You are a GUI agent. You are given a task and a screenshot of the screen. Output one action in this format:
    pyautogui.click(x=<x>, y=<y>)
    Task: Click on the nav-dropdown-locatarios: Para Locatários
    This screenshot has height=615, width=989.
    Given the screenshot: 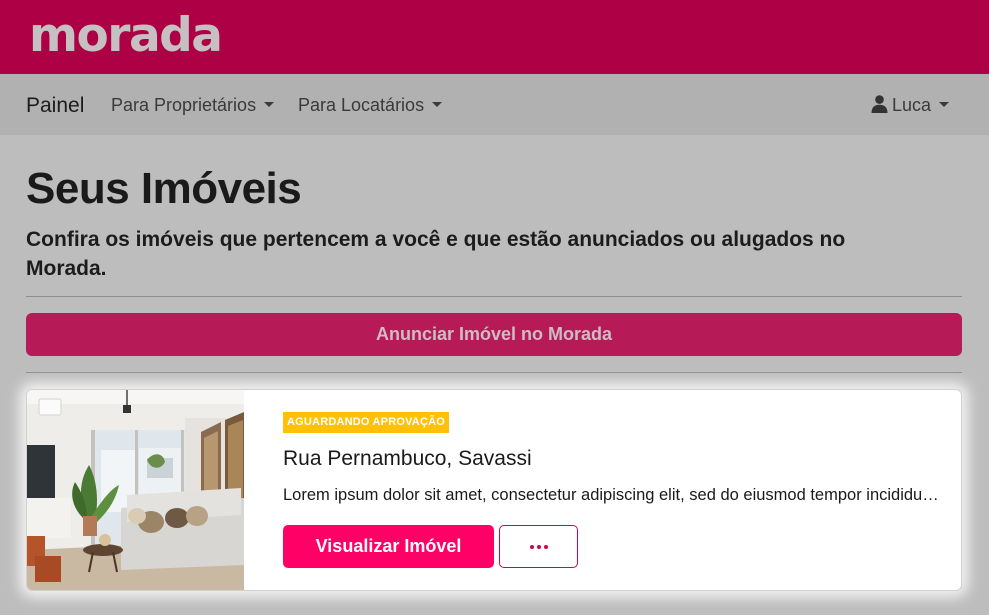 What is the action you would take?
    pyautogui.click(x=370, y=105)
    